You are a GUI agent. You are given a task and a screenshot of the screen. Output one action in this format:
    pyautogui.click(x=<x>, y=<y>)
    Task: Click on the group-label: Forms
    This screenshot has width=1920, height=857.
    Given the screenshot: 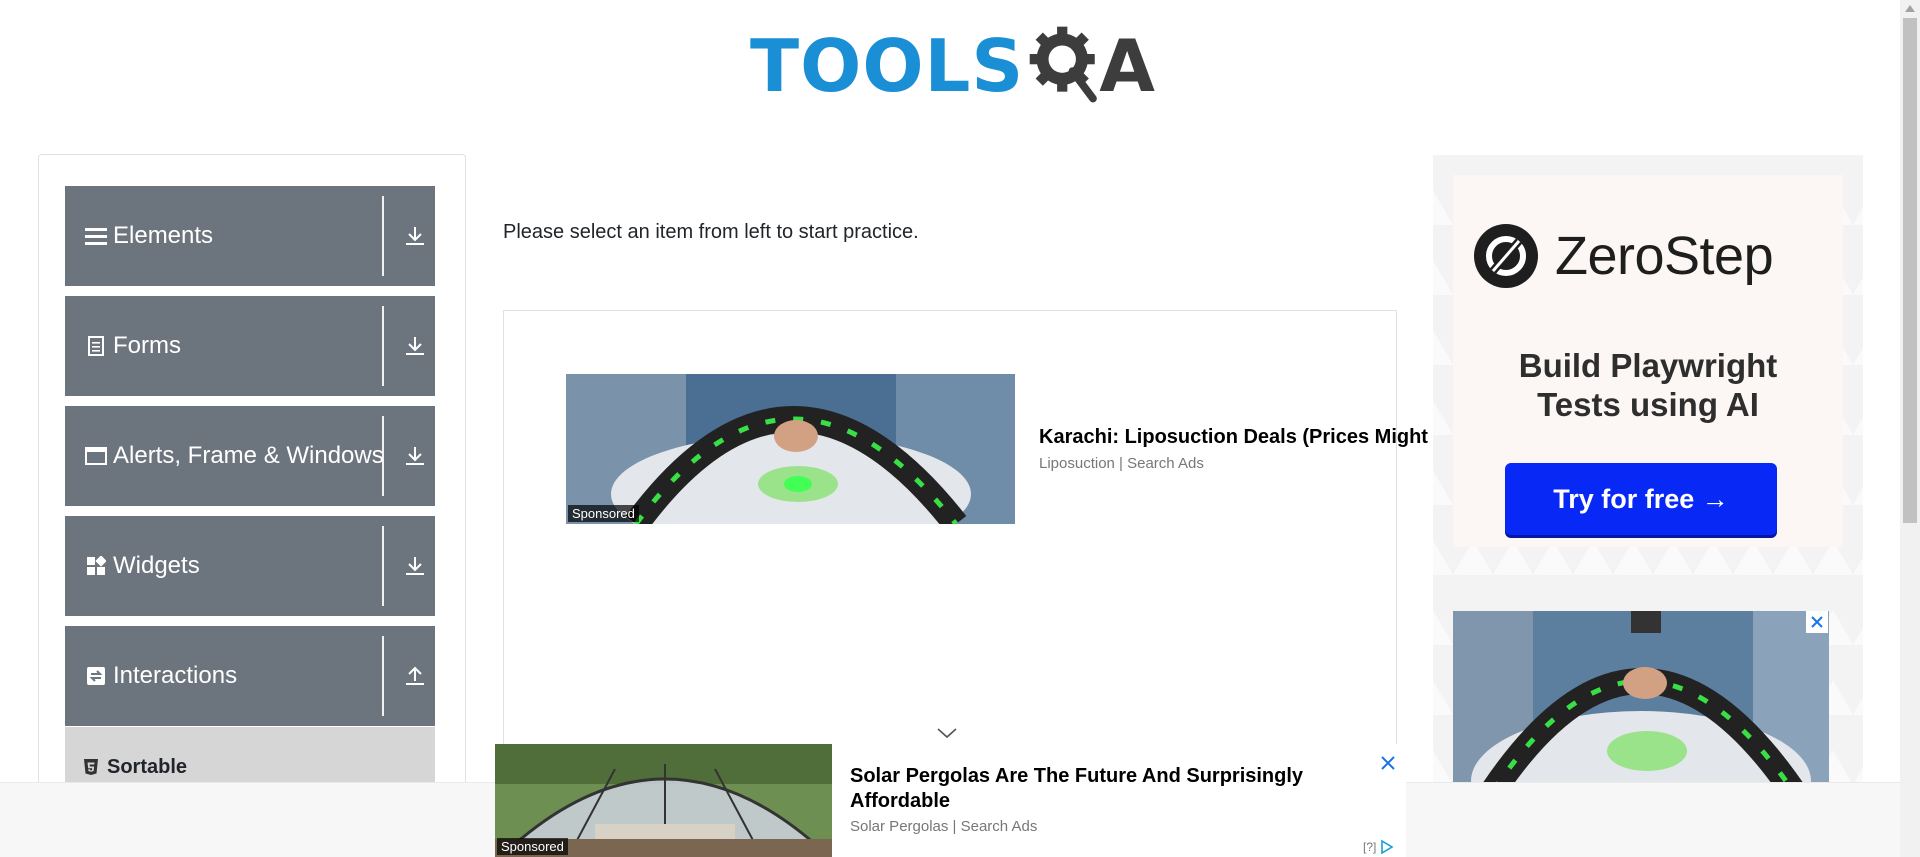 What is the action you would take?
    pyautogui.click(x=147, y=345)
    